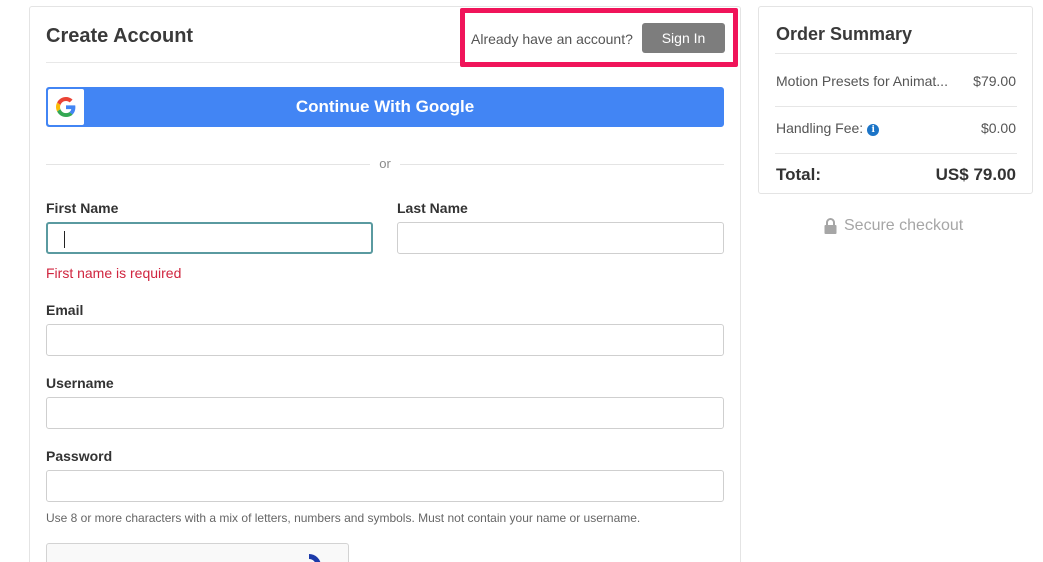  I want to click on already-have-account-text: Already have an account?, so click(552, 39).